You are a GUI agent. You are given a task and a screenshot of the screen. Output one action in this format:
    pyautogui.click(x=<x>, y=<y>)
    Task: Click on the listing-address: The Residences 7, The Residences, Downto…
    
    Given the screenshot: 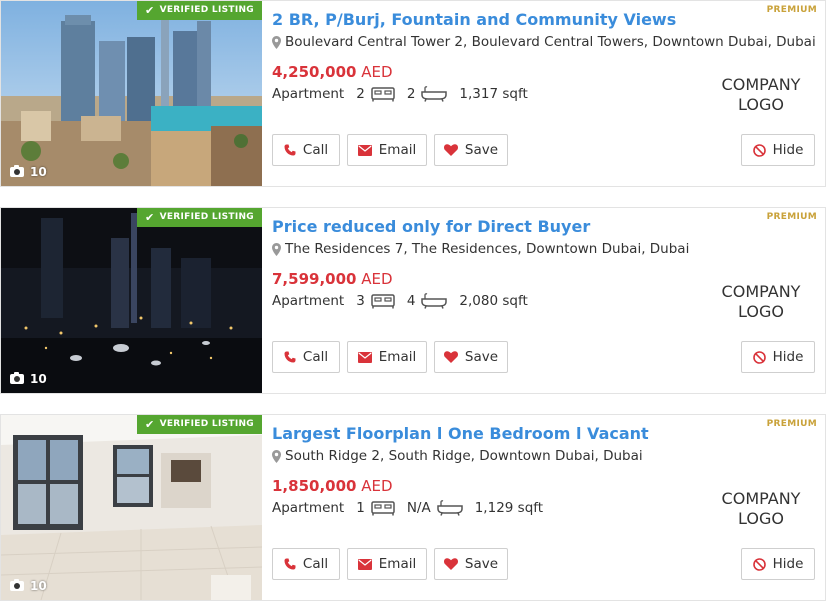 What is the action you would take?
    pyautogui.click(x=480, y=249)
    